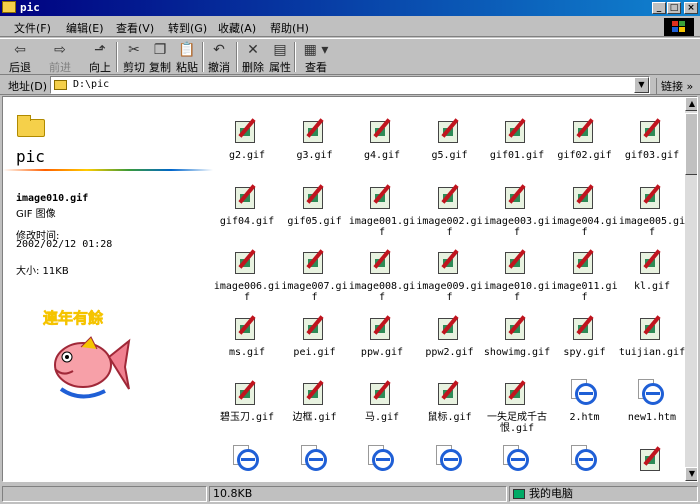 The width and height of the screenshot is (700, 504). What do you see at coordinates (134, 57) in the screenshot?
I see `cut-button: ✂ 剪切` at bounding box center [134, 57].